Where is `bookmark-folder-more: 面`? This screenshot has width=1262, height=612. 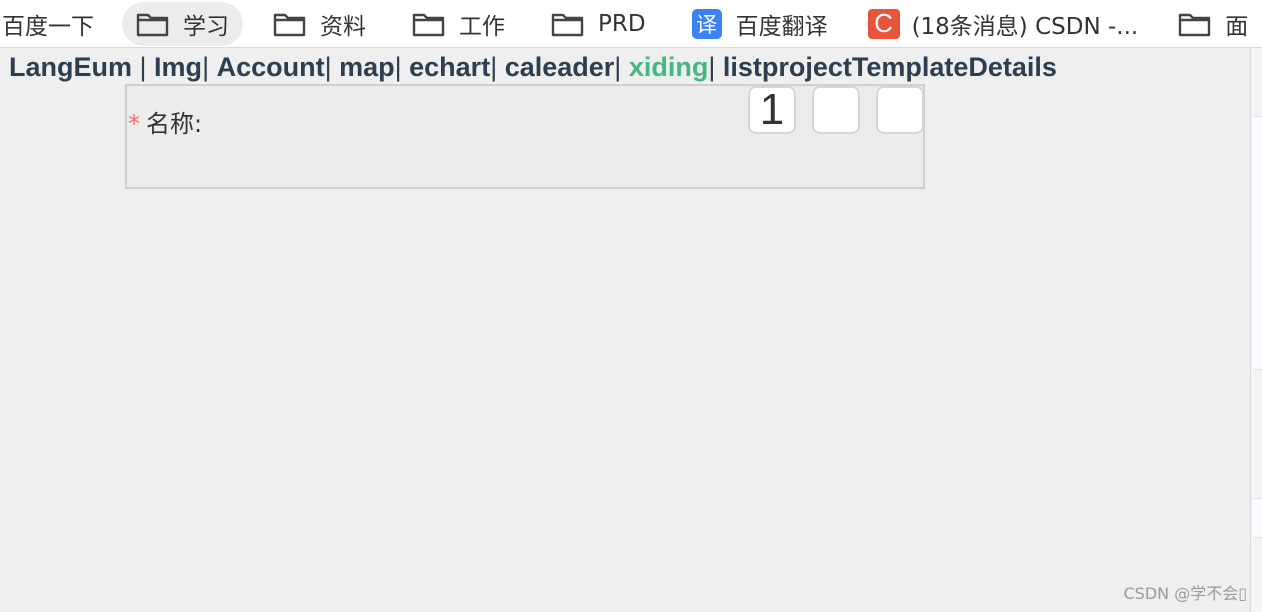
bookmark-folder-more: 面 is located at coordinates (1213, 24).